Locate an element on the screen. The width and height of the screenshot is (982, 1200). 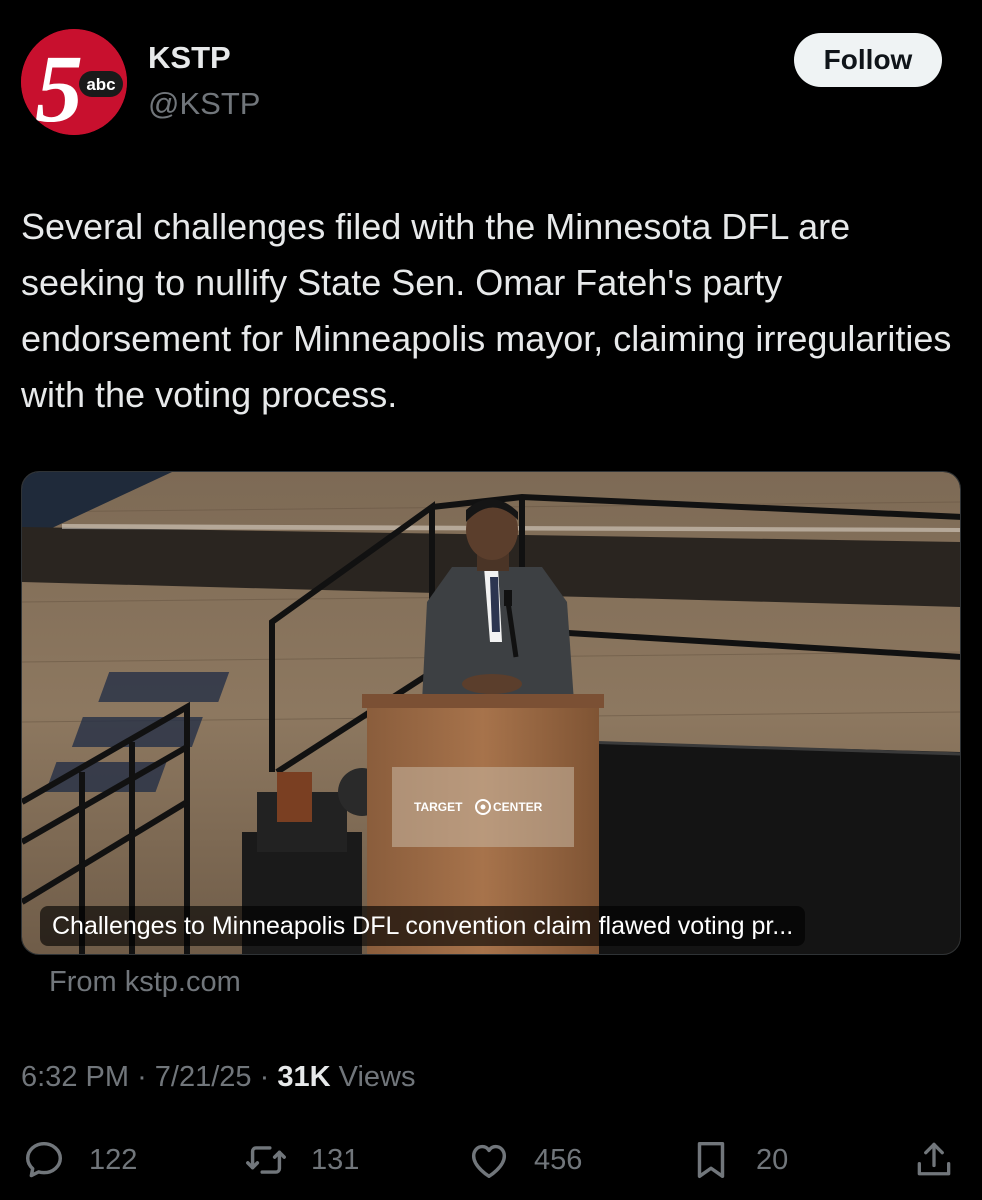
reply-count: 122 is located at coordinates (113, 1159).